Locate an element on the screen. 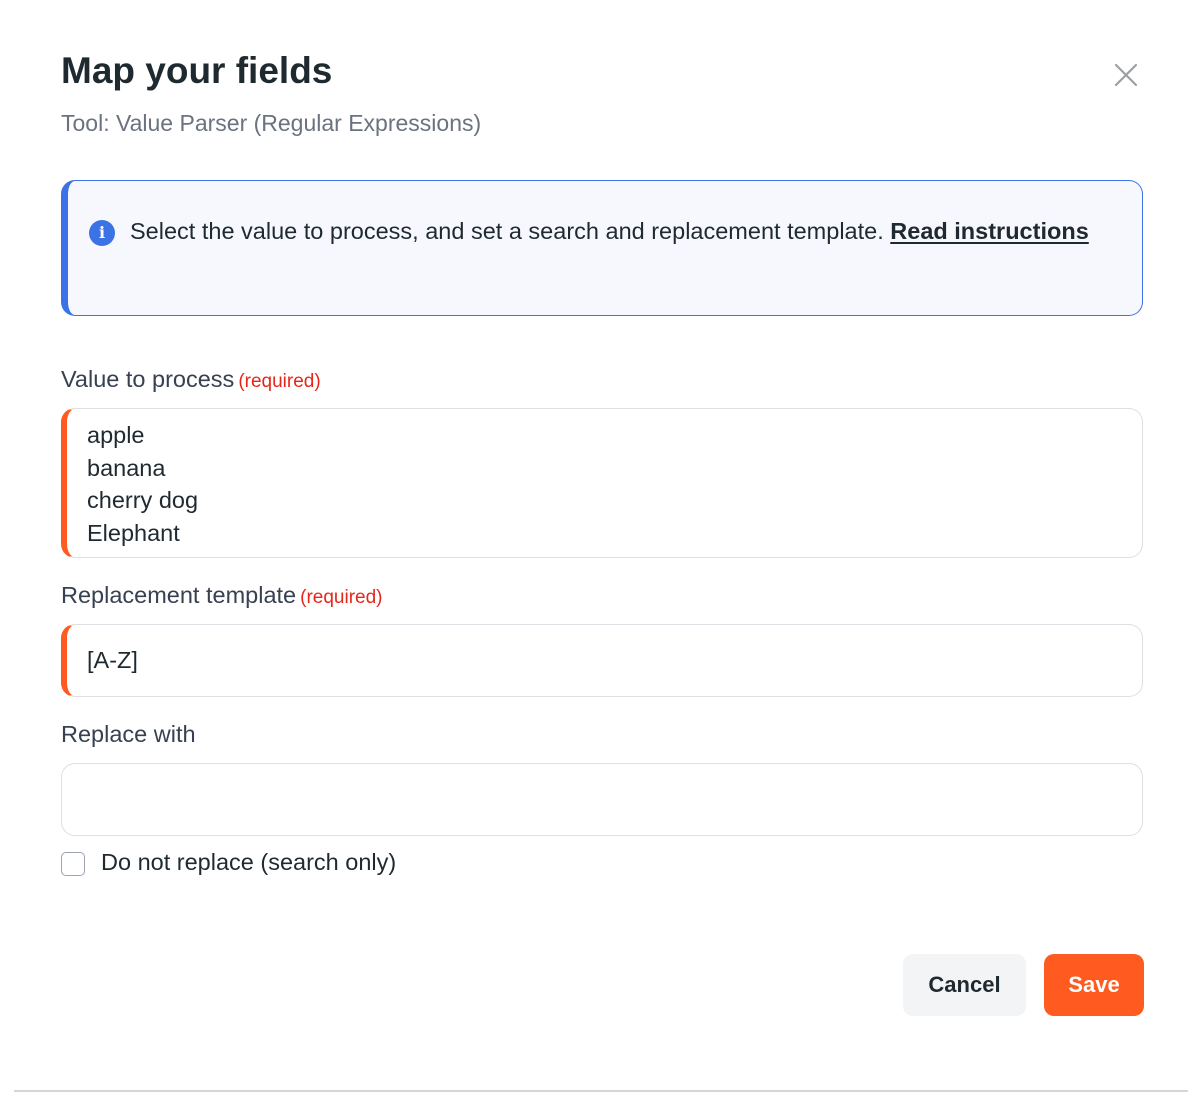  info-icon: i is located at coordinates (102, 233).